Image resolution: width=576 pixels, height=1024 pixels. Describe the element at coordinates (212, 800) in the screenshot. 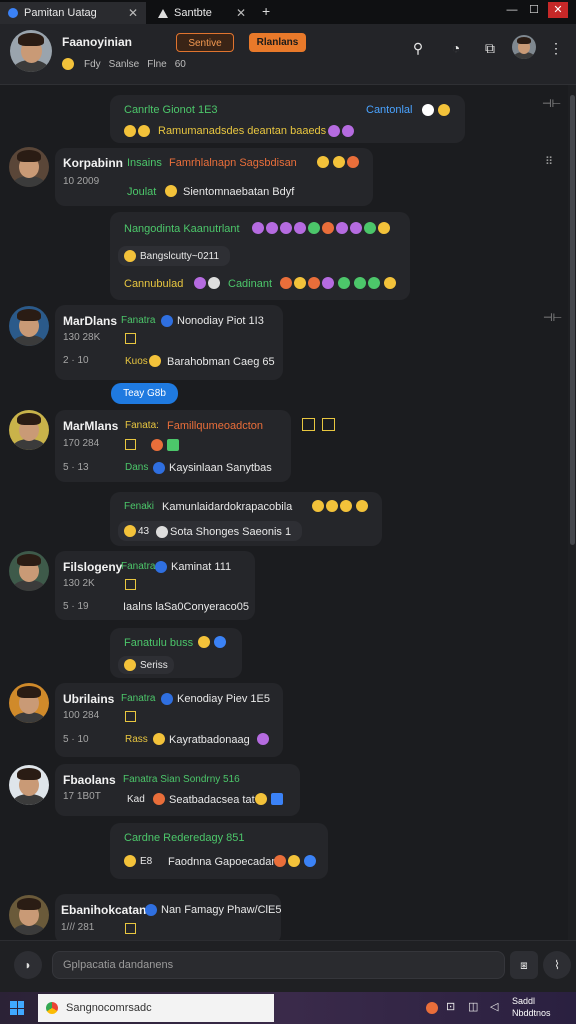

I see `message-text: Seatbadacsea tat` at that location.